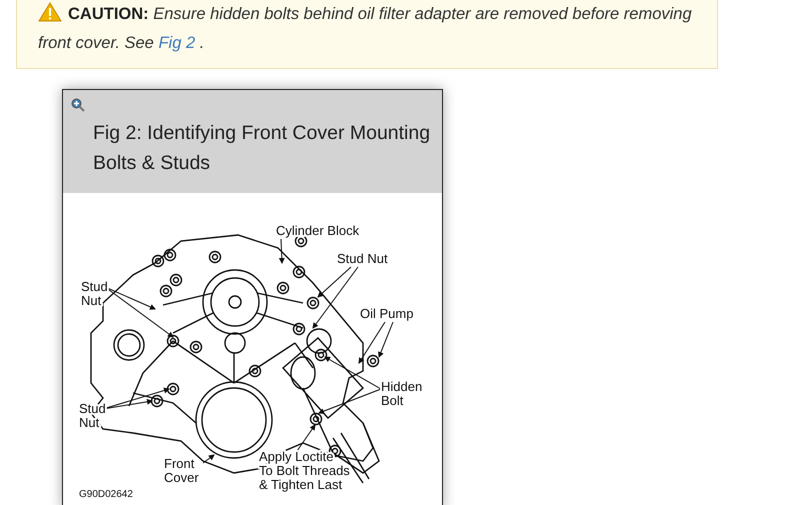 This screenshot has height=505, width=791. Describe the element at coordinates (177, 43) in the screenshot. I see `figure-link: Fig 2` at that location.